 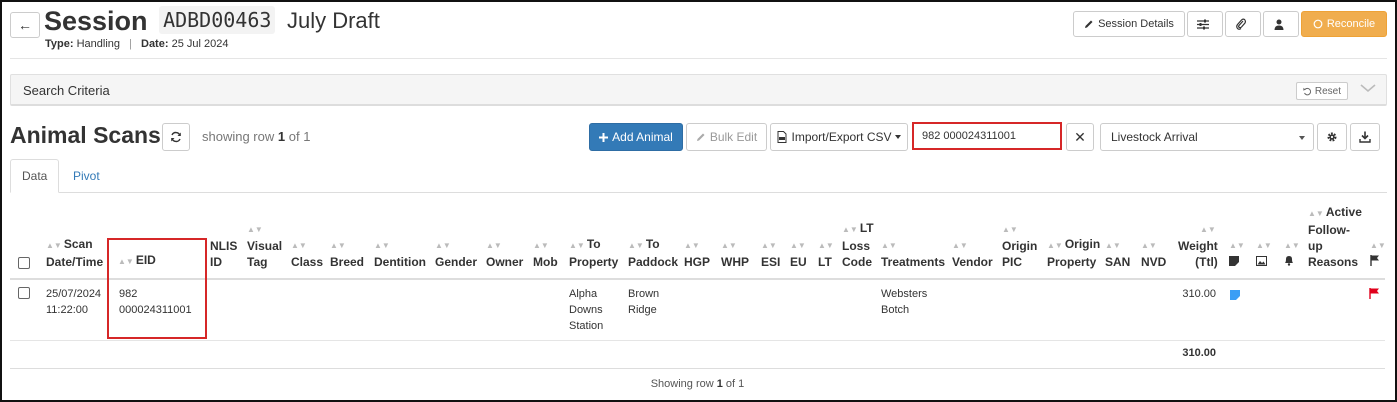 What do you see at coordinates (1117, 236) in the screenshot?
I see `column-header-san: ▲▼ SAN` at bounding box center [1117, 236].